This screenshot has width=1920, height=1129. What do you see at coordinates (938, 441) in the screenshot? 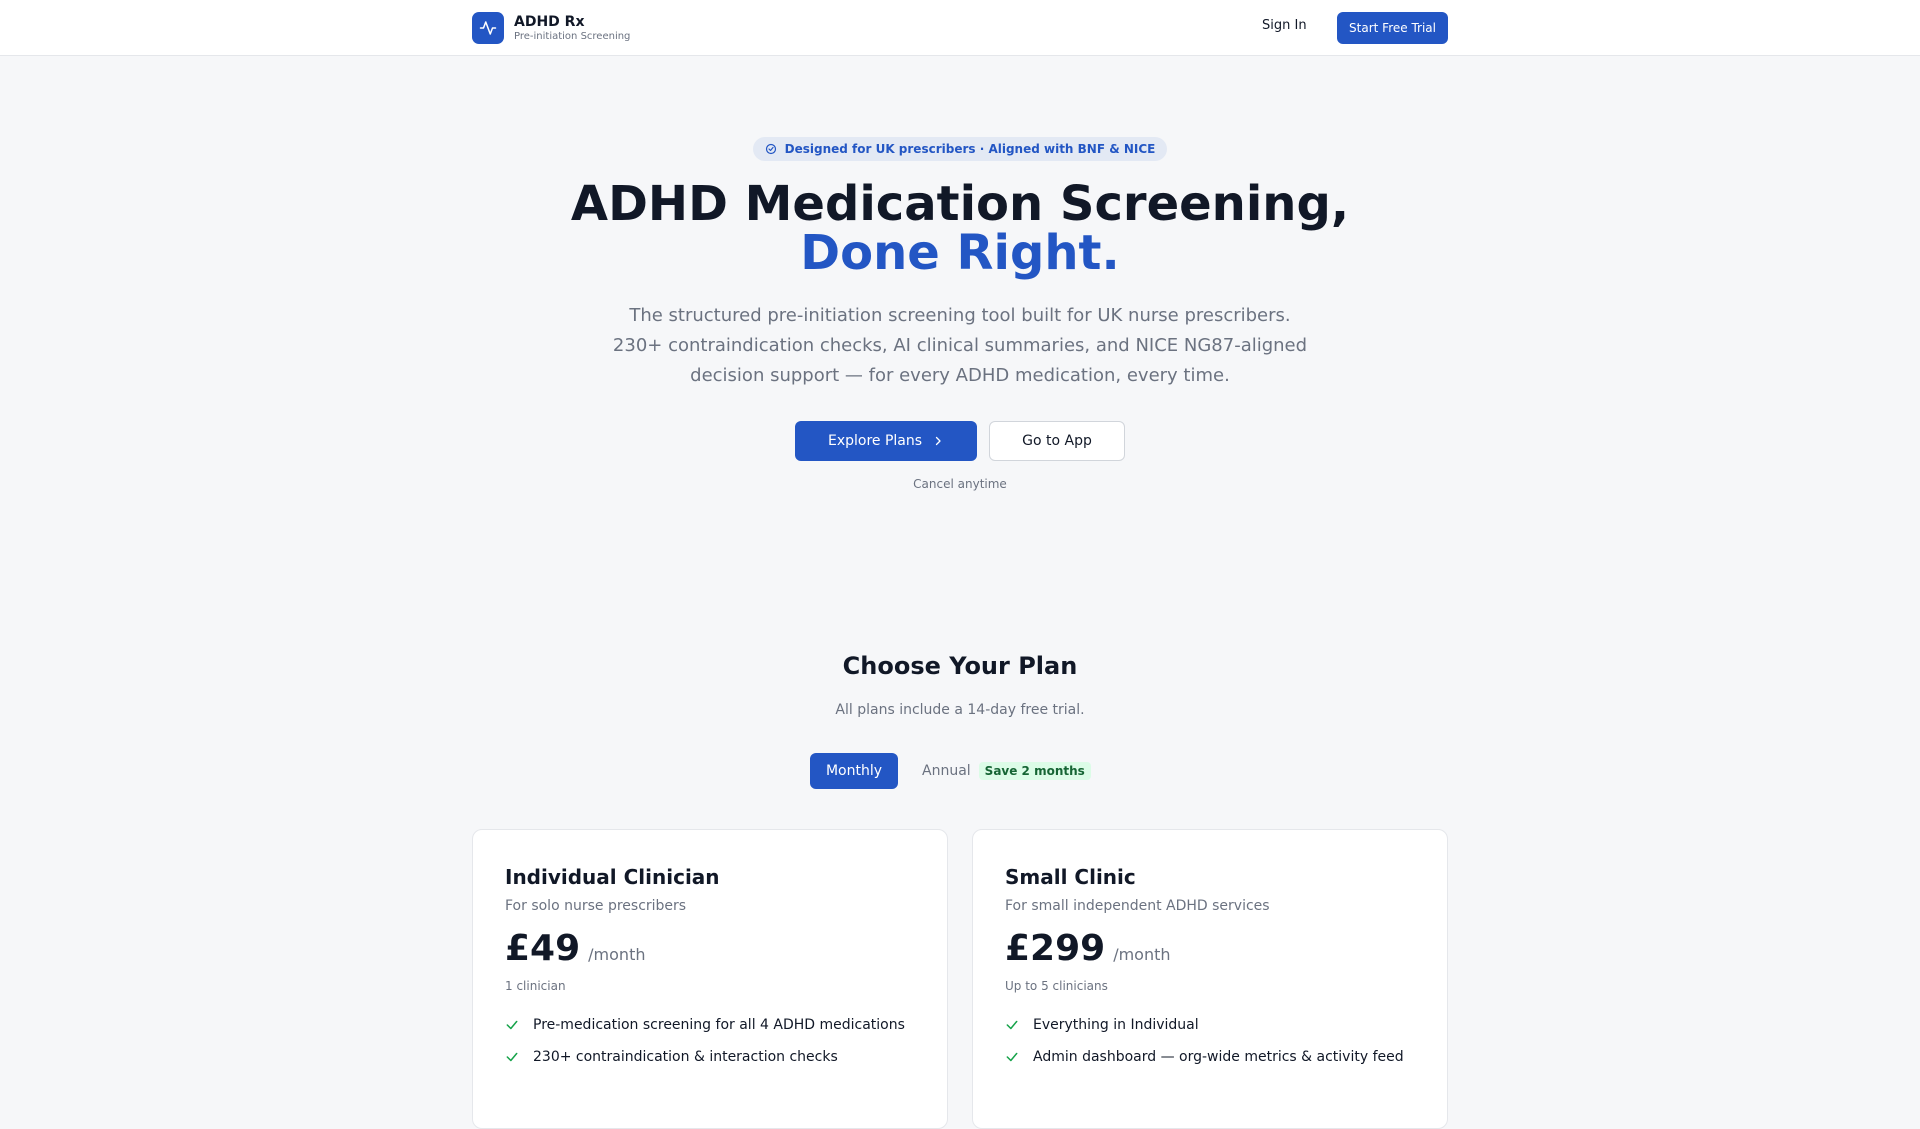
I see `chevron-right-icon` at bounding box center [938, 441].